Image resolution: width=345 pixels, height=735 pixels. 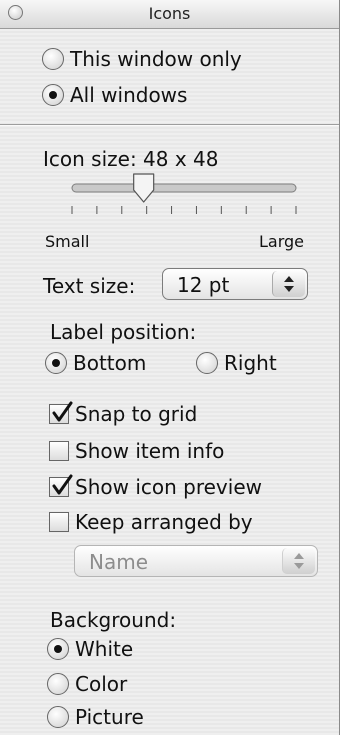 What do you see at coordinates (131, 159) in the screenshot?
I see `icon-size-label: Icon size: 48 x 48` at bounding box center [131, 159].